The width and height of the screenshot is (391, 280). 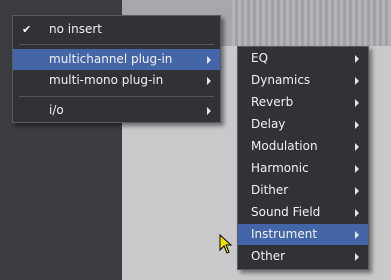 I want to click on menu-item-label: multi-mono plug-in, so click(x=106, y=80).